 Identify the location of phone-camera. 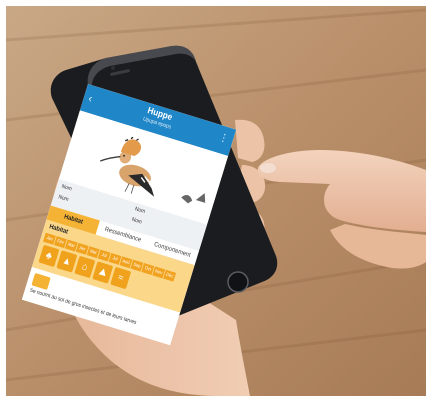
(113, 68).